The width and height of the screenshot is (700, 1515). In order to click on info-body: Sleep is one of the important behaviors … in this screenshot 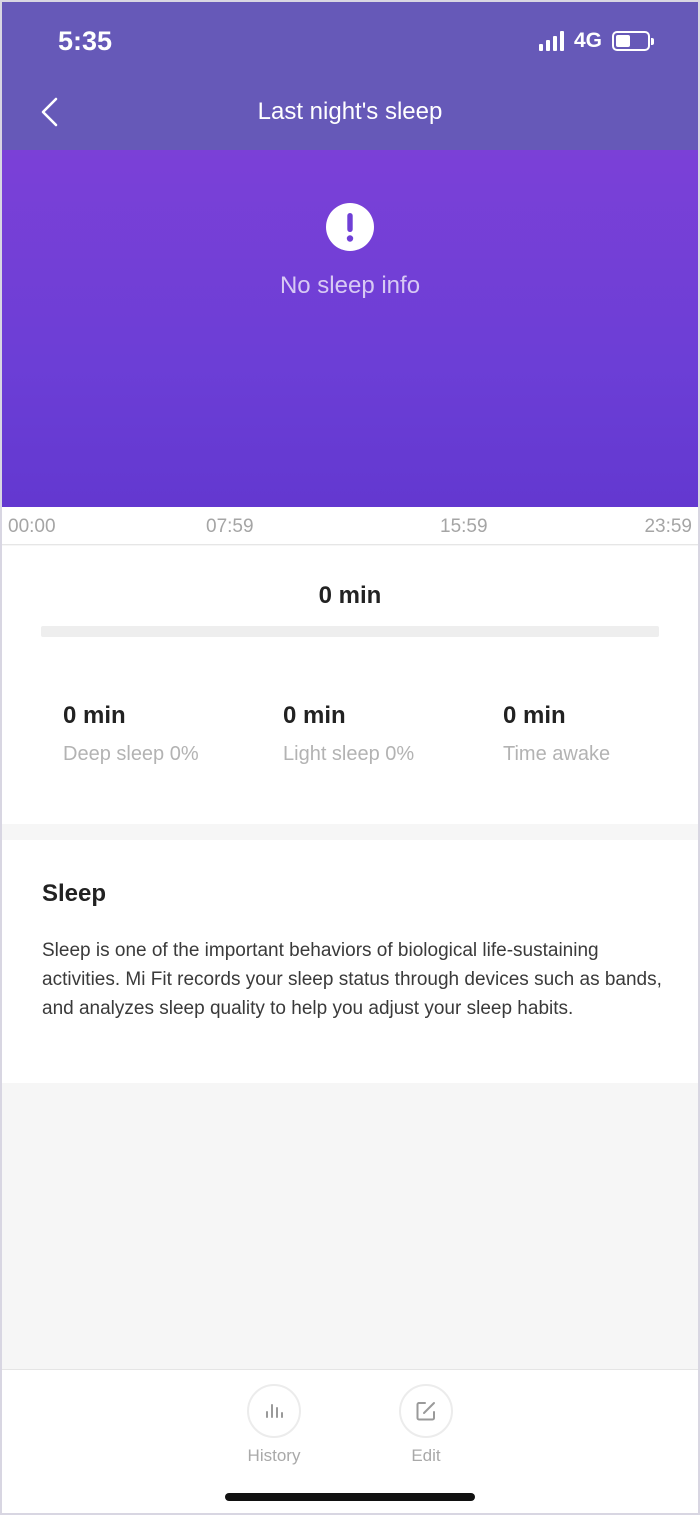, I will do `click(352, 979)`.